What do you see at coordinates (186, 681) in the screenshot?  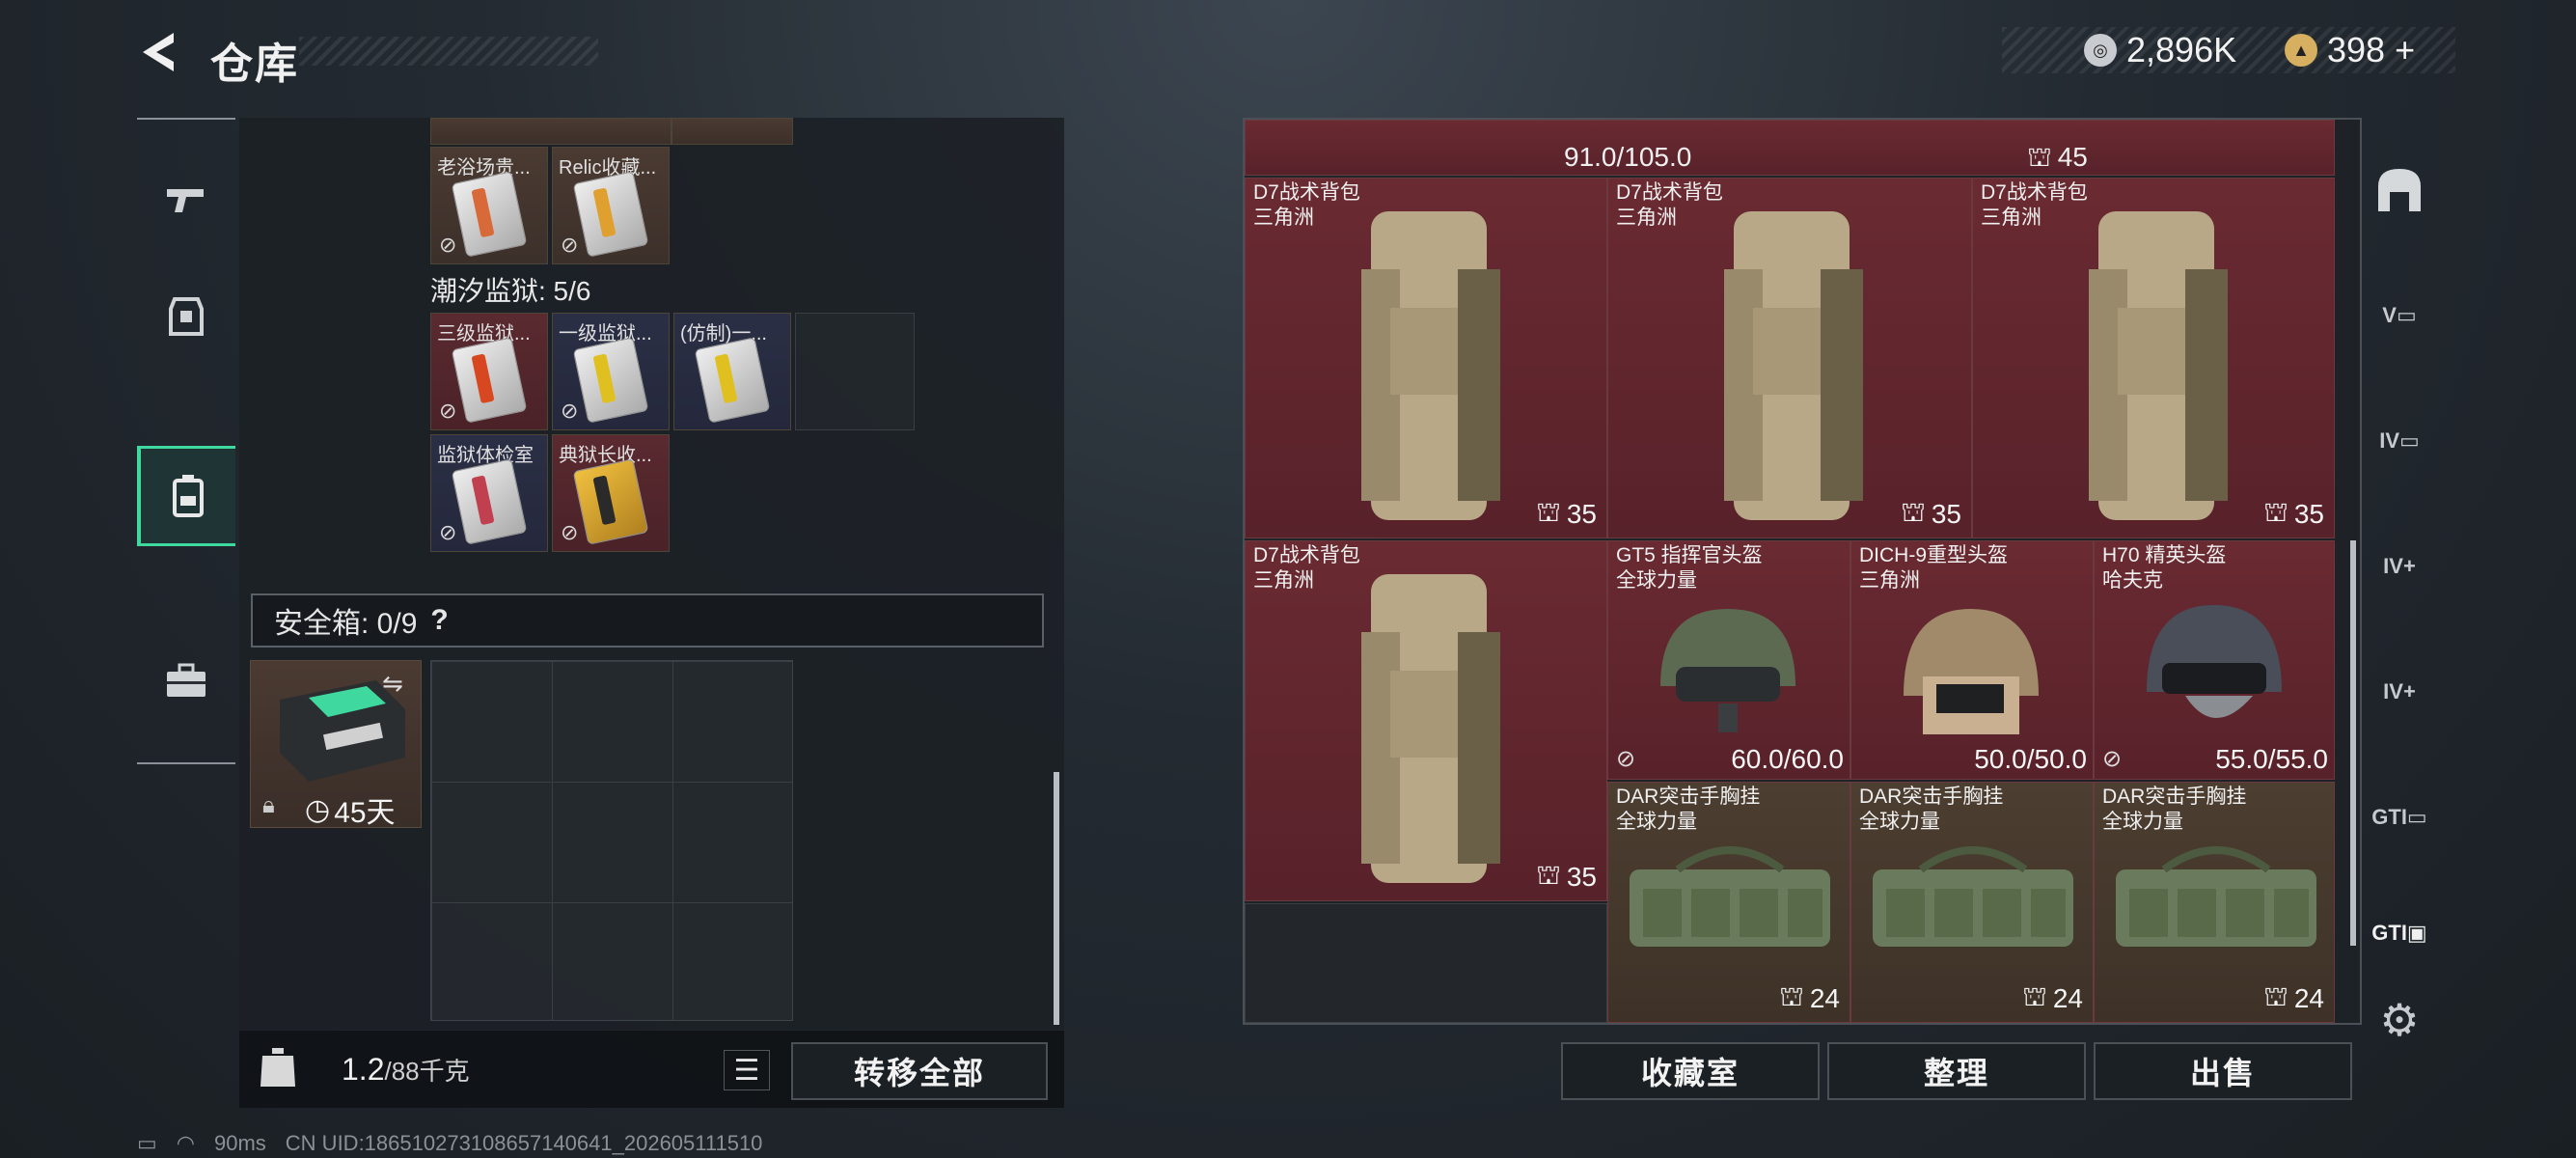 I see `sidebar-item-case` at bounding box center [186, 681].